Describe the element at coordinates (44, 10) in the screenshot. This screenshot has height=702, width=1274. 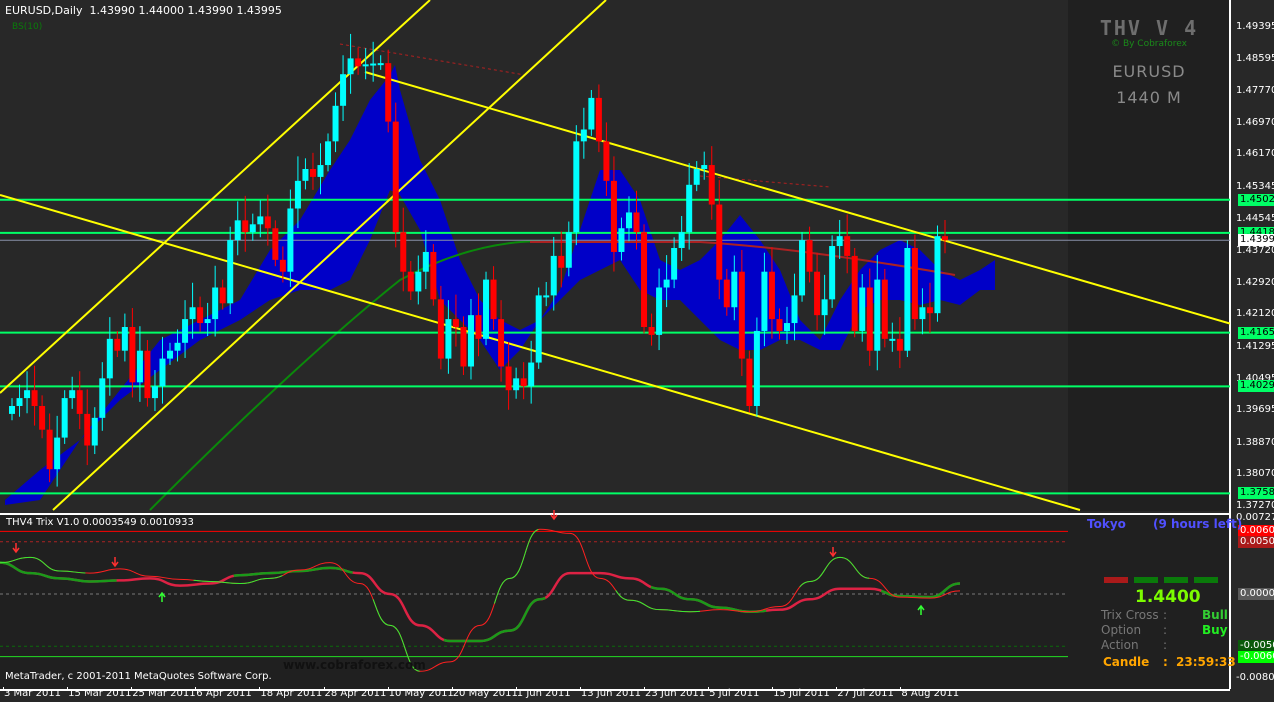
I see `symbol-label: EURUSD,Daily` at that location.